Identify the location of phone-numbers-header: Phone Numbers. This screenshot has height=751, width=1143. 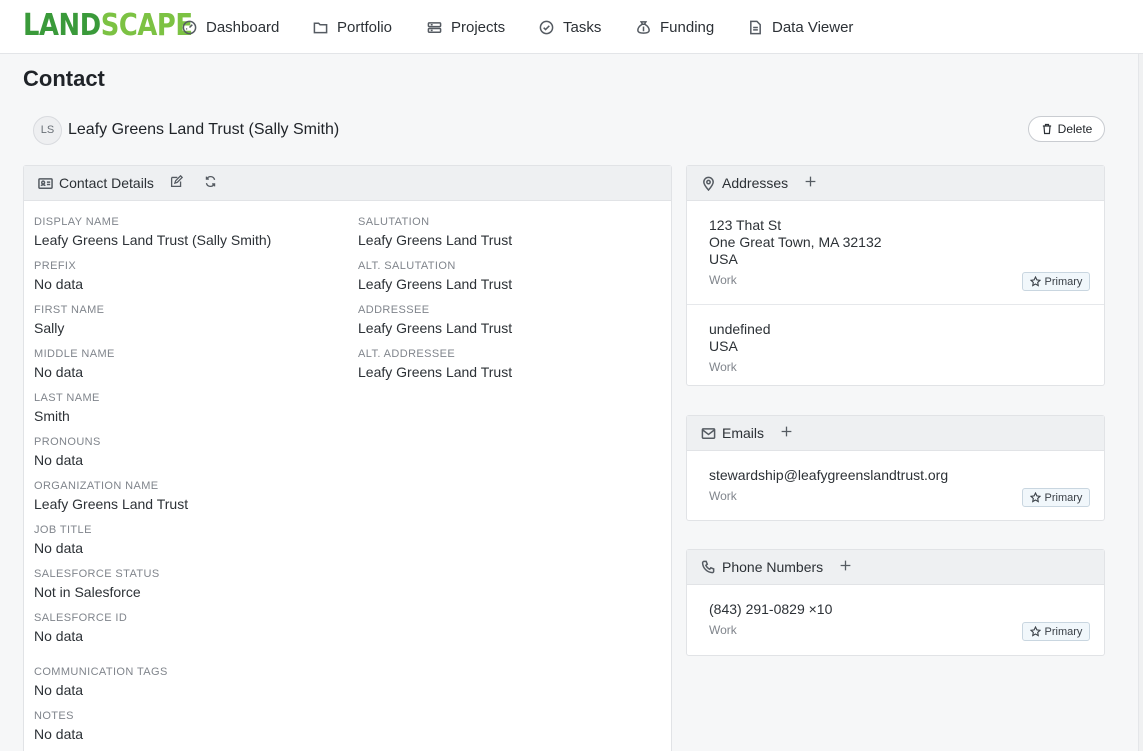
(895, 567).